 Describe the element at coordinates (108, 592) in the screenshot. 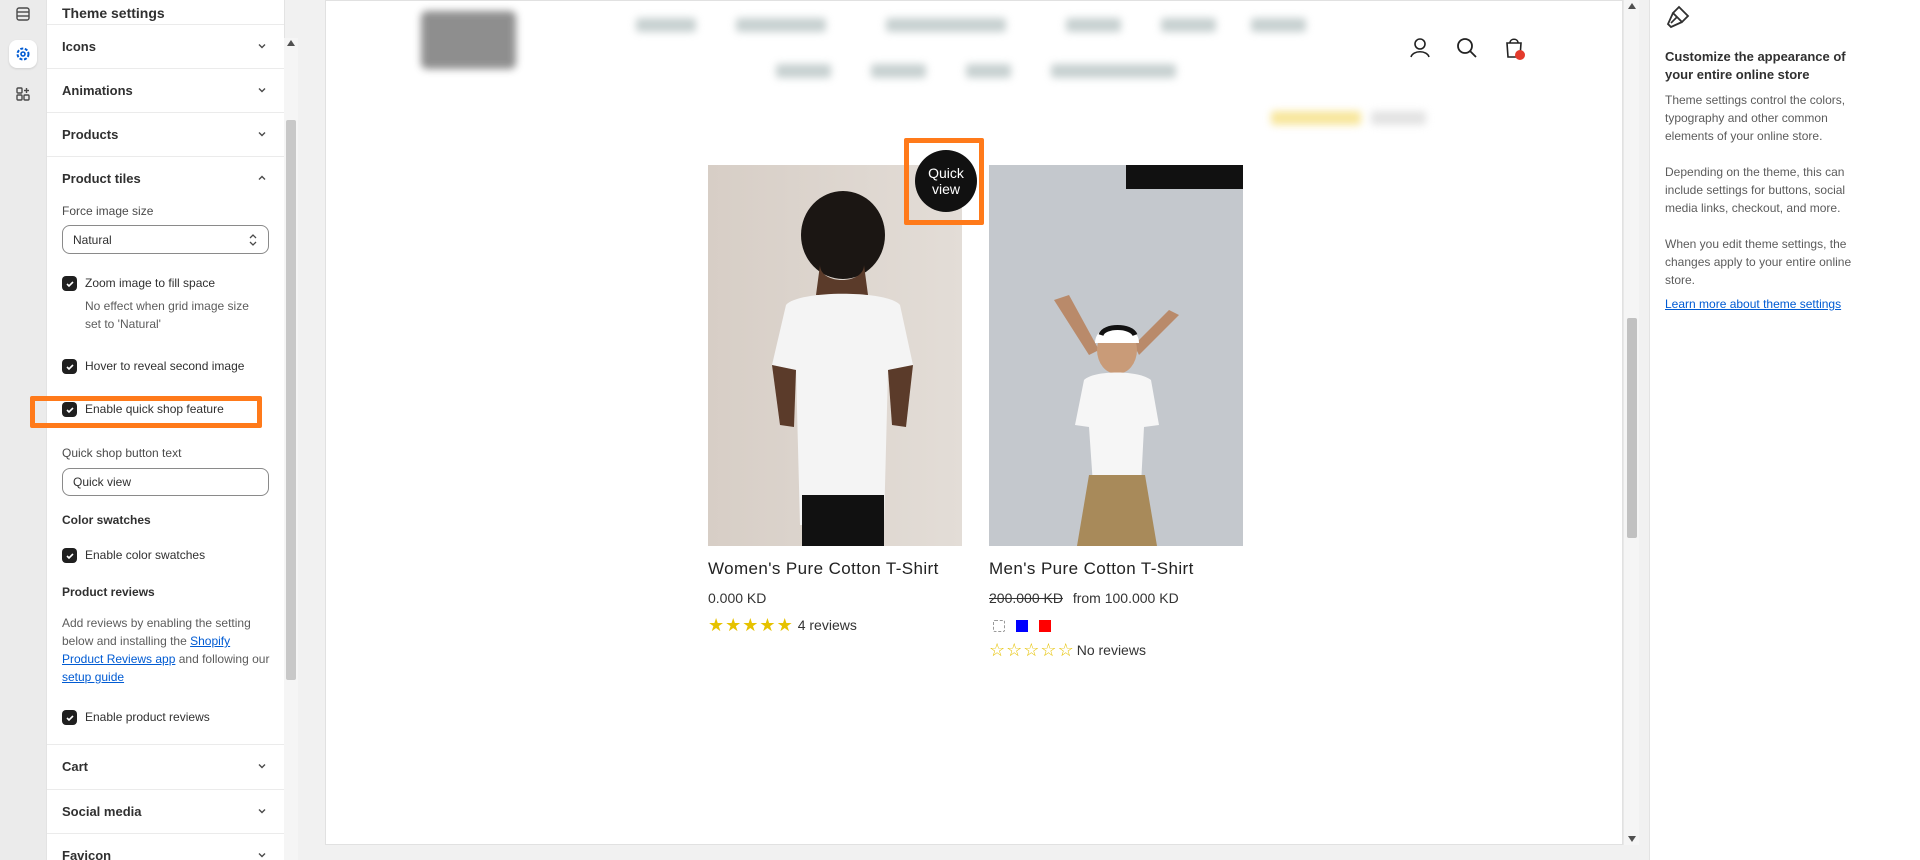

I see `product-reviews-heading: Product reviews` at that location.